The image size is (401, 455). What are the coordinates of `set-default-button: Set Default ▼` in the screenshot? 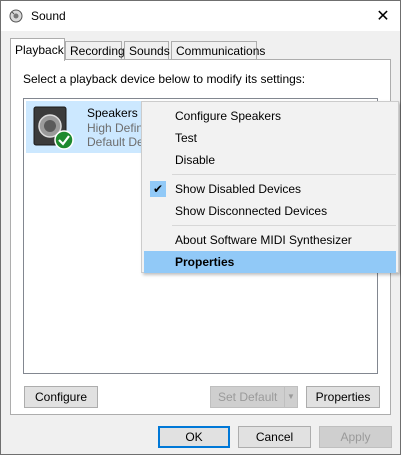 It's located at (254, 397).